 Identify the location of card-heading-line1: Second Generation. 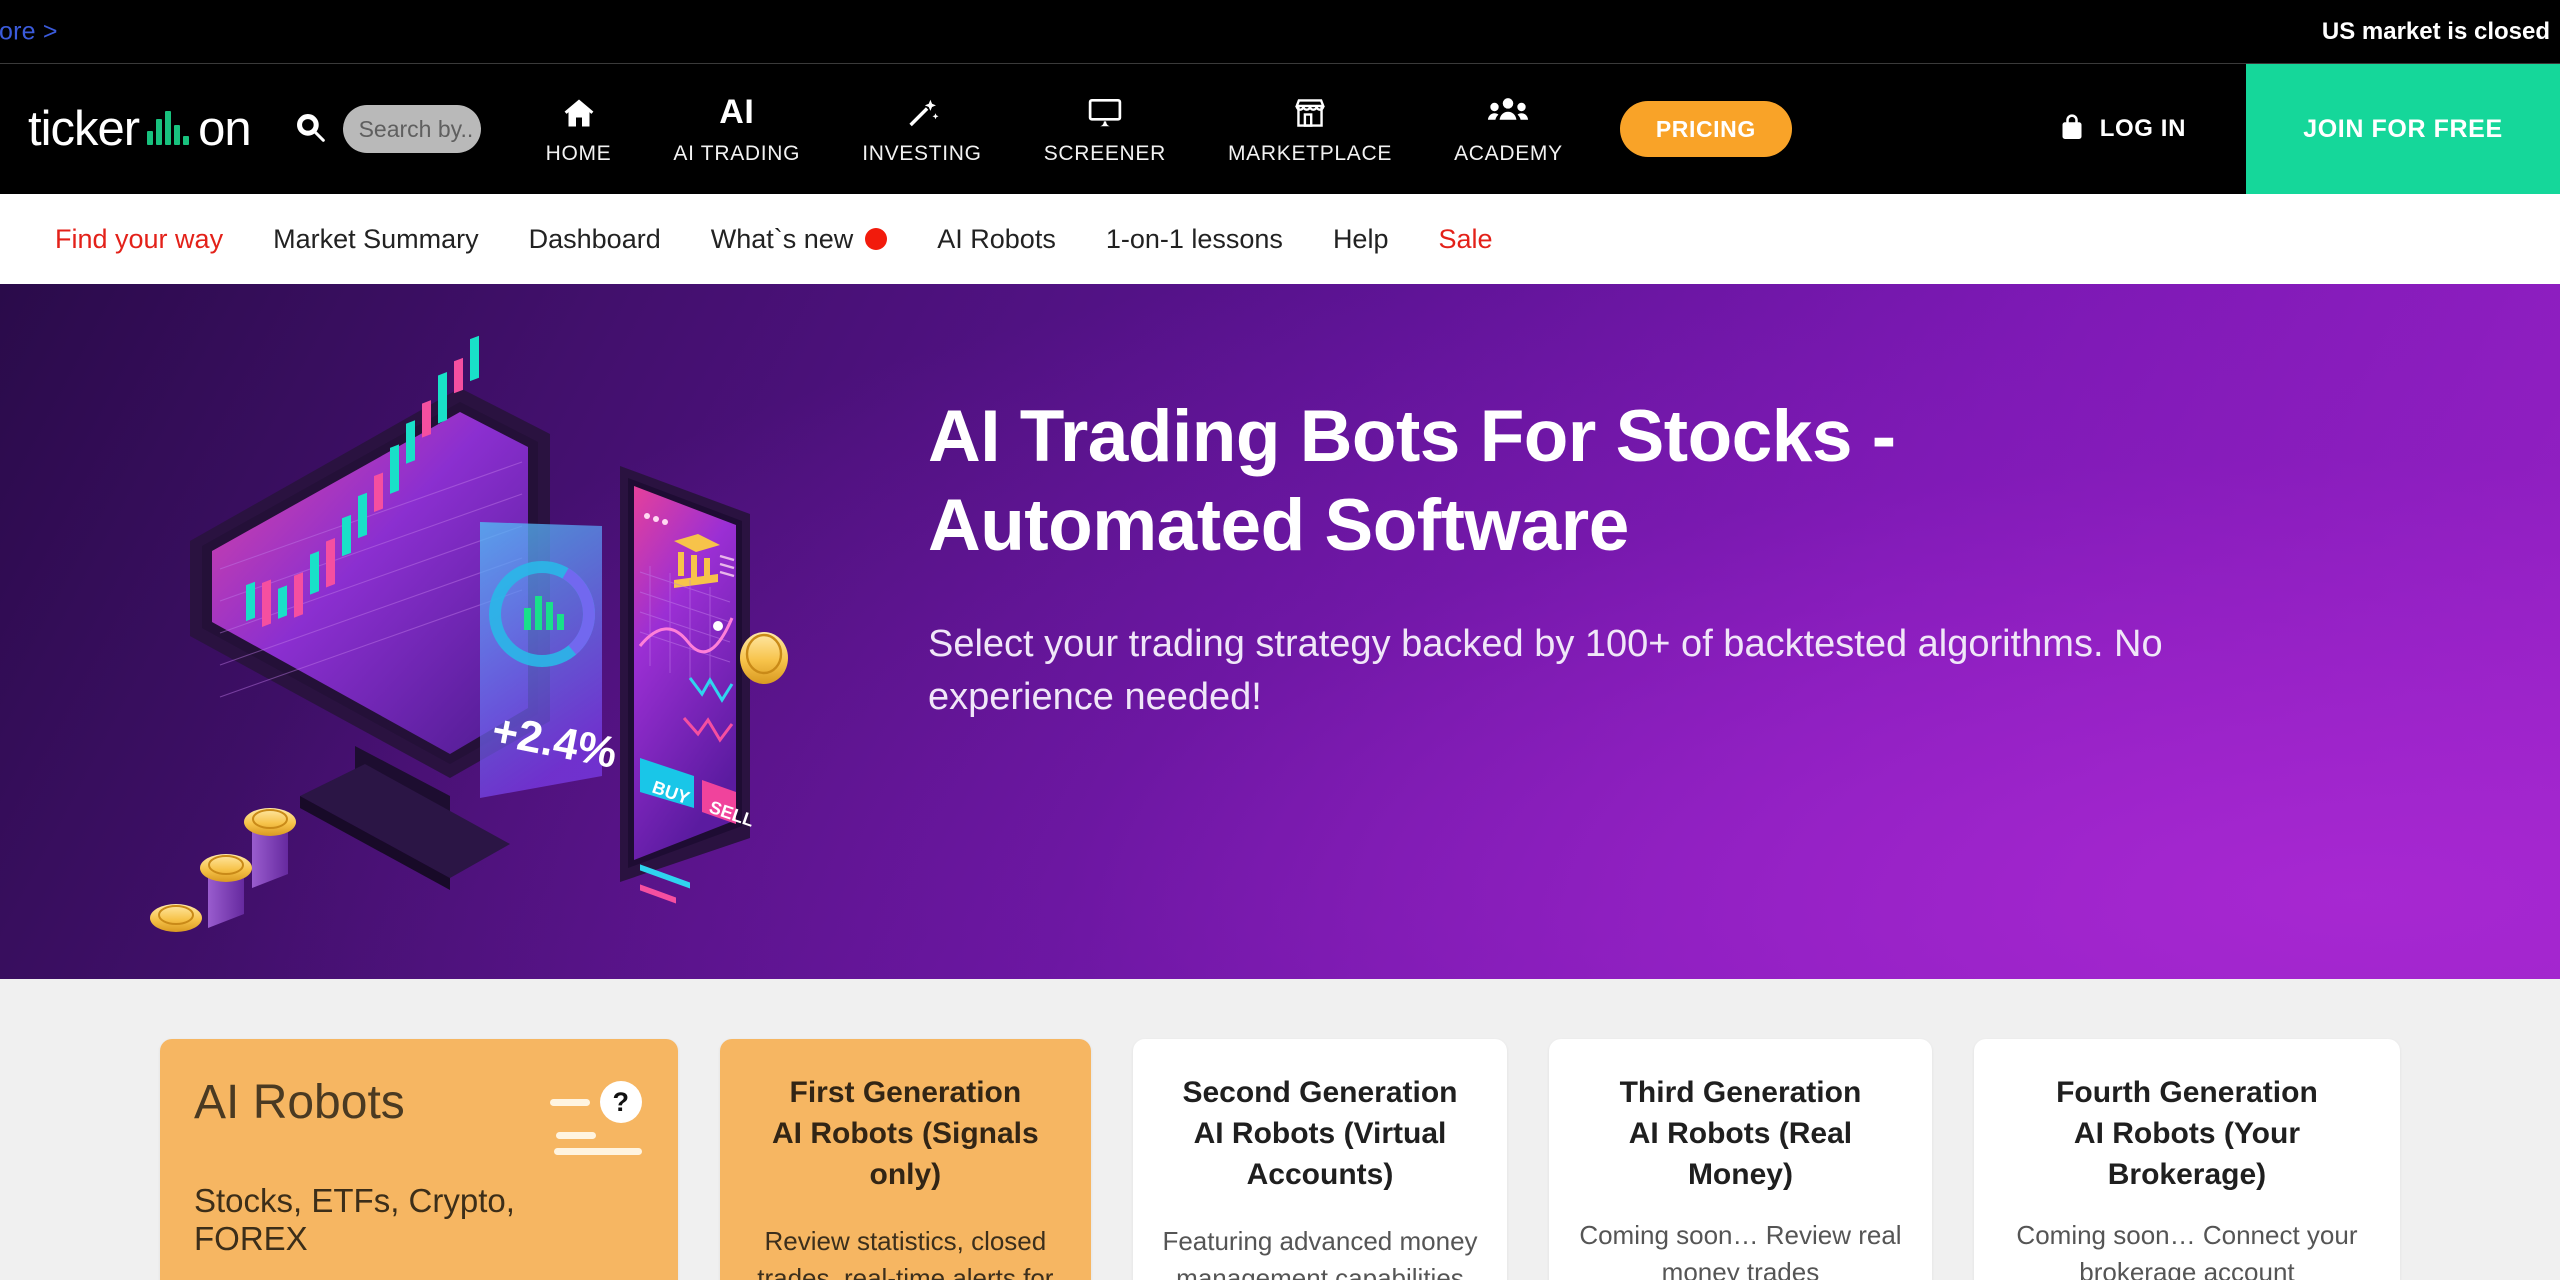
(1320, 1092).